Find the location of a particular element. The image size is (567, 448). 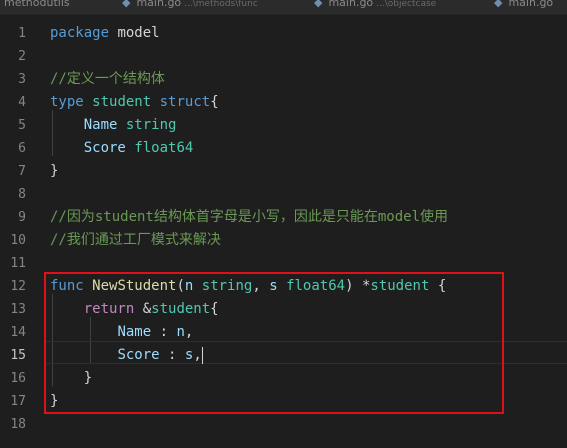

line-number: 7 is located at coordinates (22, 171).